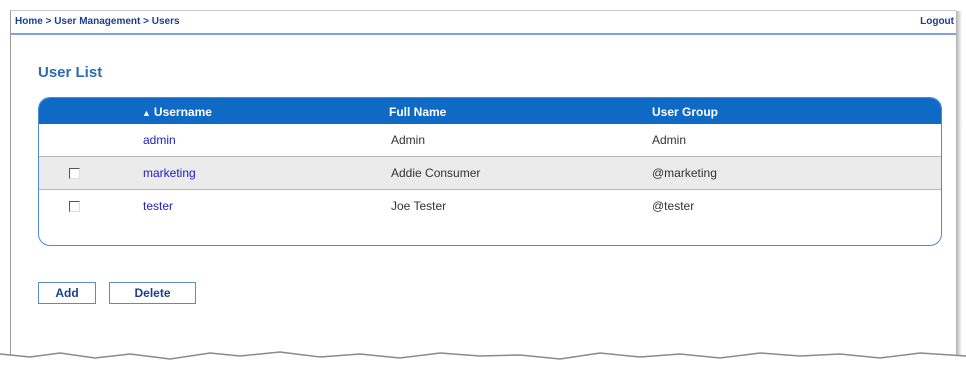 The height and width of the screenshot is (368, 966). Describe the element at coordinates (146, 113) in the screenshot. I see `sort-ascending-icon: ▲` at that location.